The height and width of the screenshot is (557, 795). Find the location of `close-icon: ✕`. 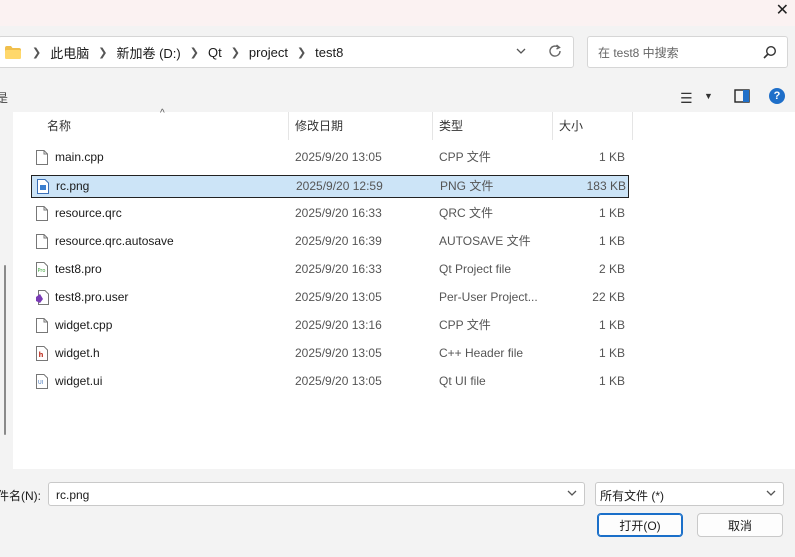

close-icon: ✕ is located at coordinates (782, 11).